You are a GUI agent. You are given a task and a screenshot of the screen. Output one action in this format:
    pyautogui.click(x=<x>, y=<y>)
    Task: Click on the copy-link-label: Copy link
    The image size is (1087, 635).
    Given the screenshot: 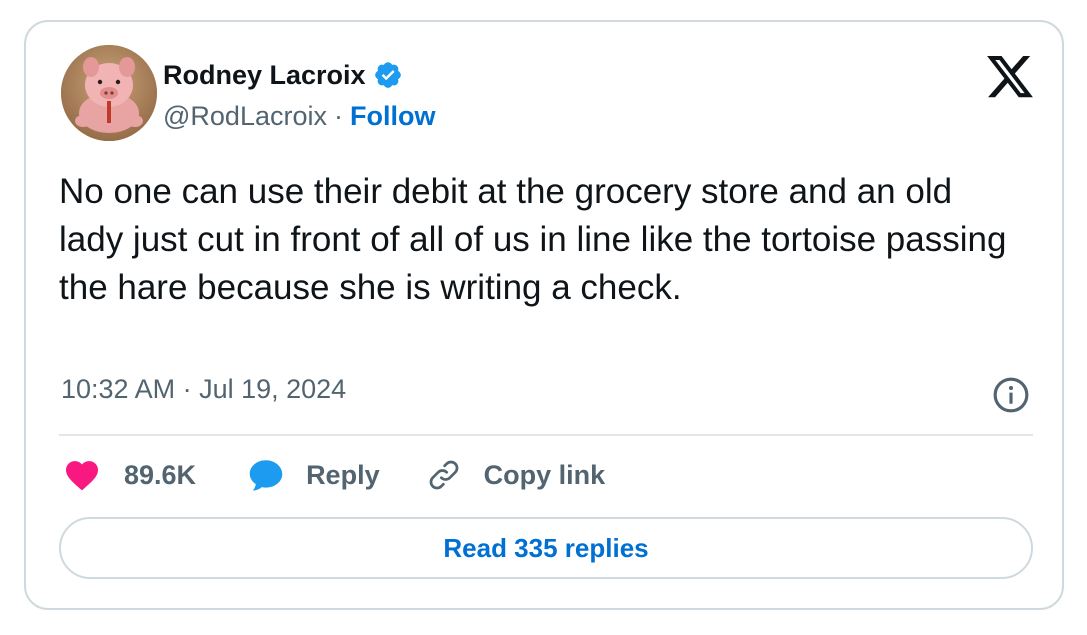 What is the action you would take?
    pyautogui.click(x=544, y=474)
    